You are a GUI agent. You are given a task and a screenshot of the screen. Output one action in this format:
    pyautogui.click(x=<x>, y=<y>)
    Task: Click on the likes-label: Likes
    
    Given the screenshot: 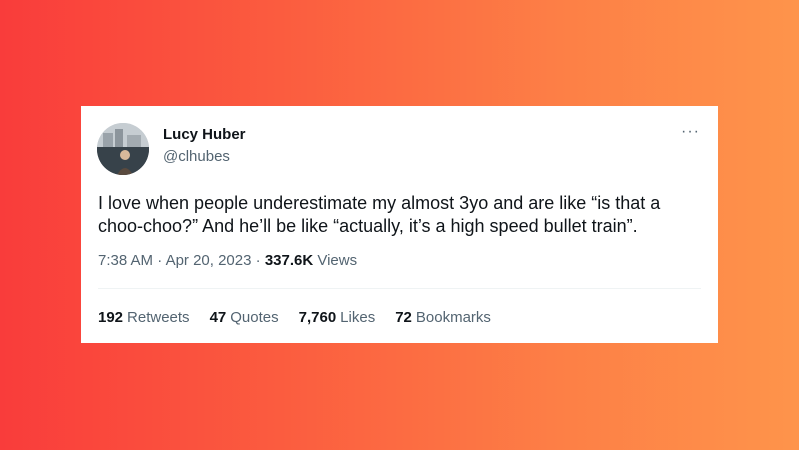 What is the action you would take?
    pyautogui.click(x=358, y=317)
    